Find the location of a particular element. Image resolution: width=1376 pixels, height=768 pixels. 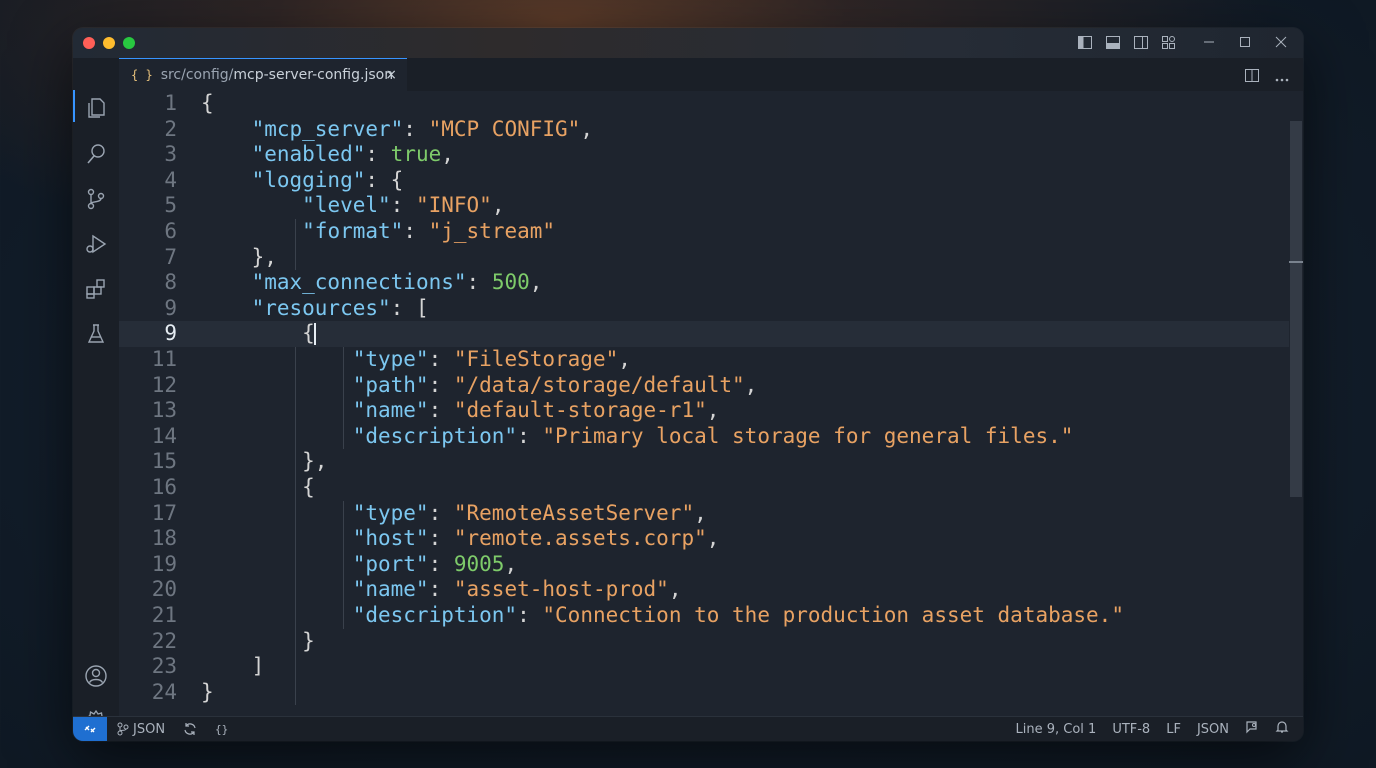

editor-scrollbar is located at coordinates (1296, 404).